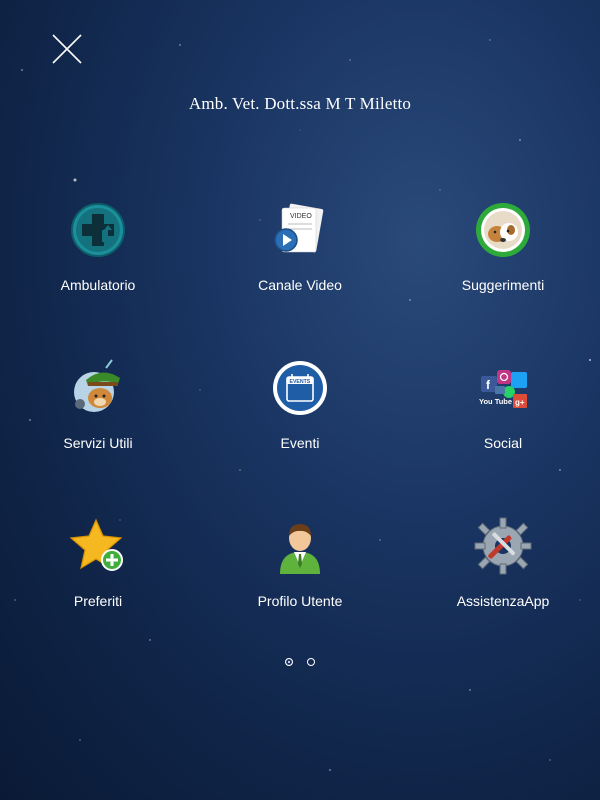 The image size is (600, 800). Describe the element at coordinates (300, 662) in the screenshot. I see `page-indicator` at that location.